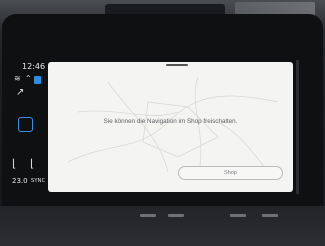  I want to click on temperature-readout: 23.0, so click(20, 181).